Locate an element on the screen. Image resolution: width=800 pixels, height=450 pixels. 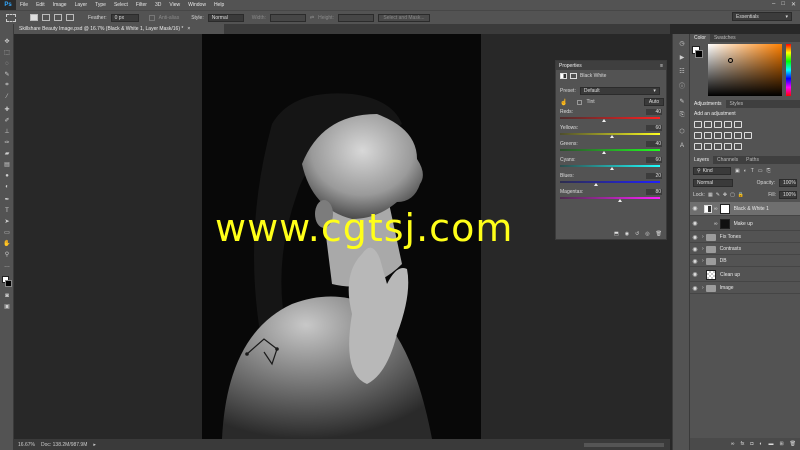
add-selection-icon is located at coordinates (46, 17).